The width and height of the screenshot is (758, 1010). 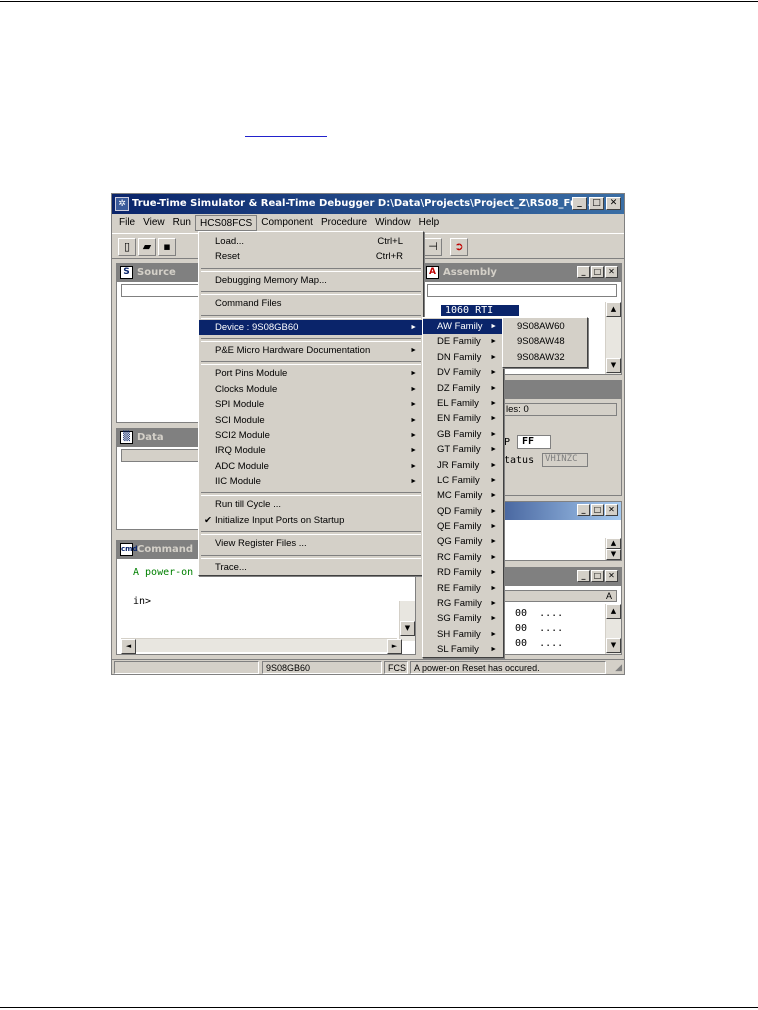 What do you see at coordinates (463, 449) in the screenshot?
I see `submenu-item-family: GT Family ►` at bounding box center [463, 449].